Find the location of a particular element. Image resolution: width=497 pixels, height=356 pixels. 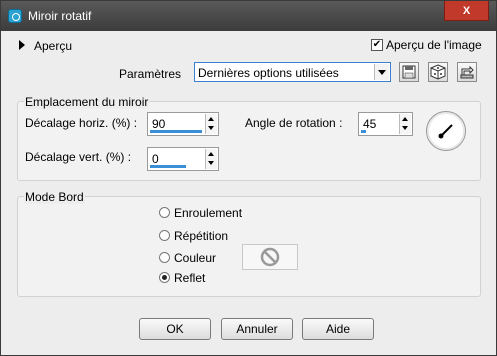

dial-needle-icon is located at coordinates (445, 131).